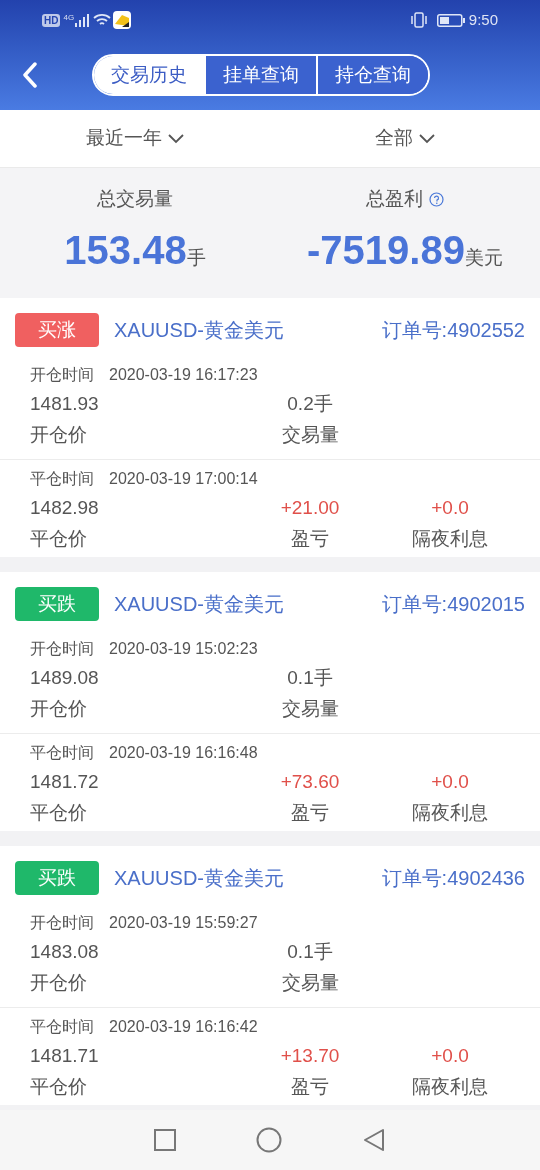 The width and height of the screenshot is (540, 1170). Describe the element at coordinates (135, 198) in the screenshot. I see `summary-label: 总交易量` at that location.